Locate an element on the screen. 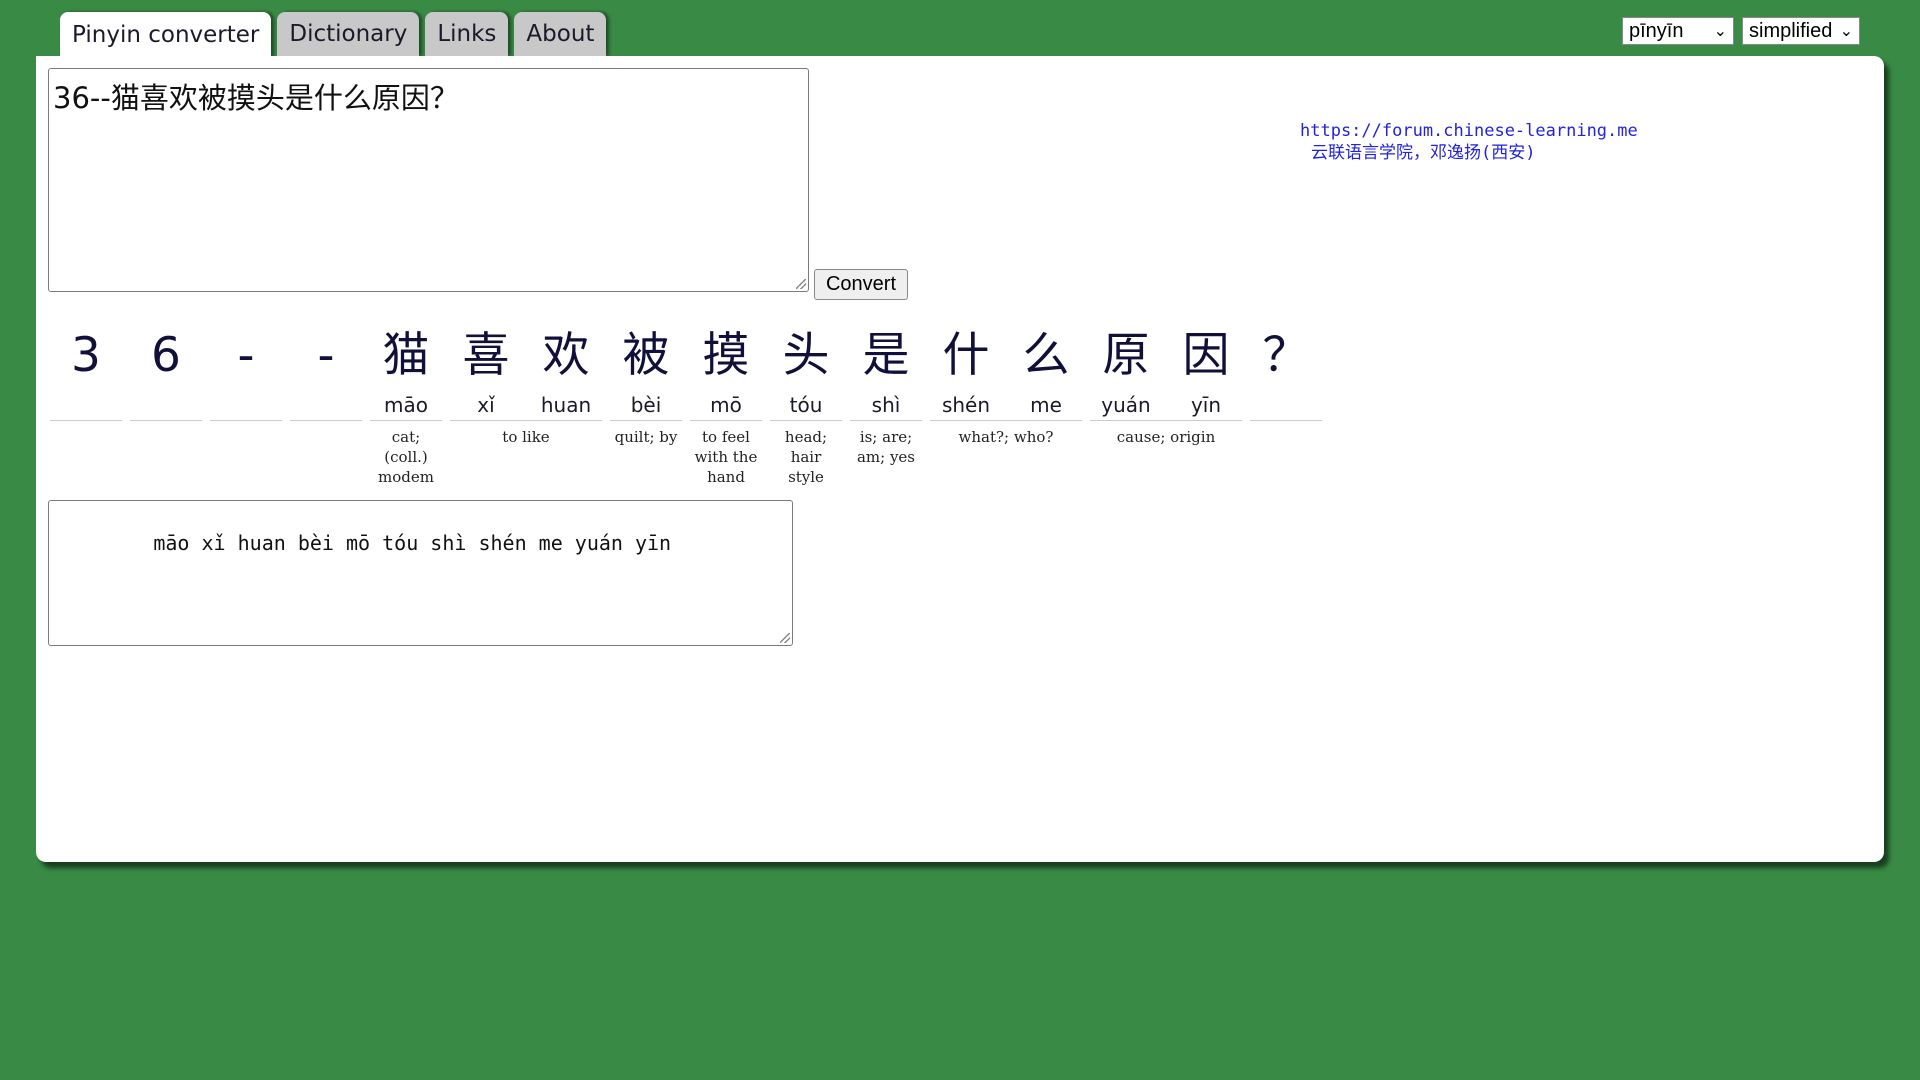 This screenshot has height=1080, width=1920. character-unit: 是 shì is located at coordinates (886, 371).